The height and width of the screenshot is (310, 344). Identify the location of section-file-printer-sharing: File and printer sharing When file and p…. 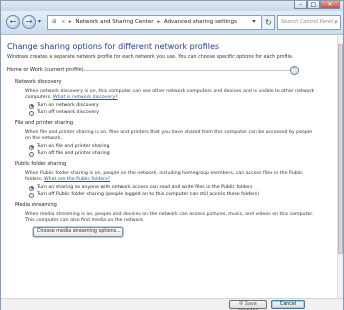
(170, 138).